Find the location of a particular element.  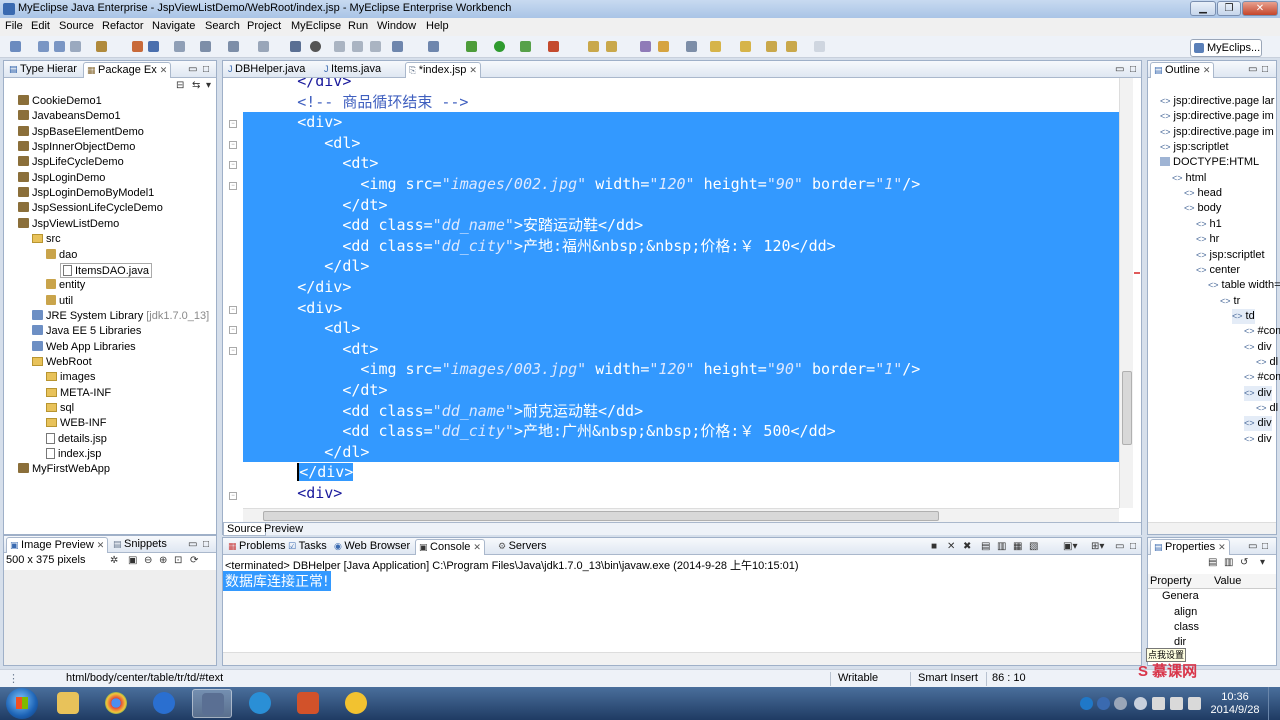

settings-icon: ✲ is located at coordinates (114, 560).